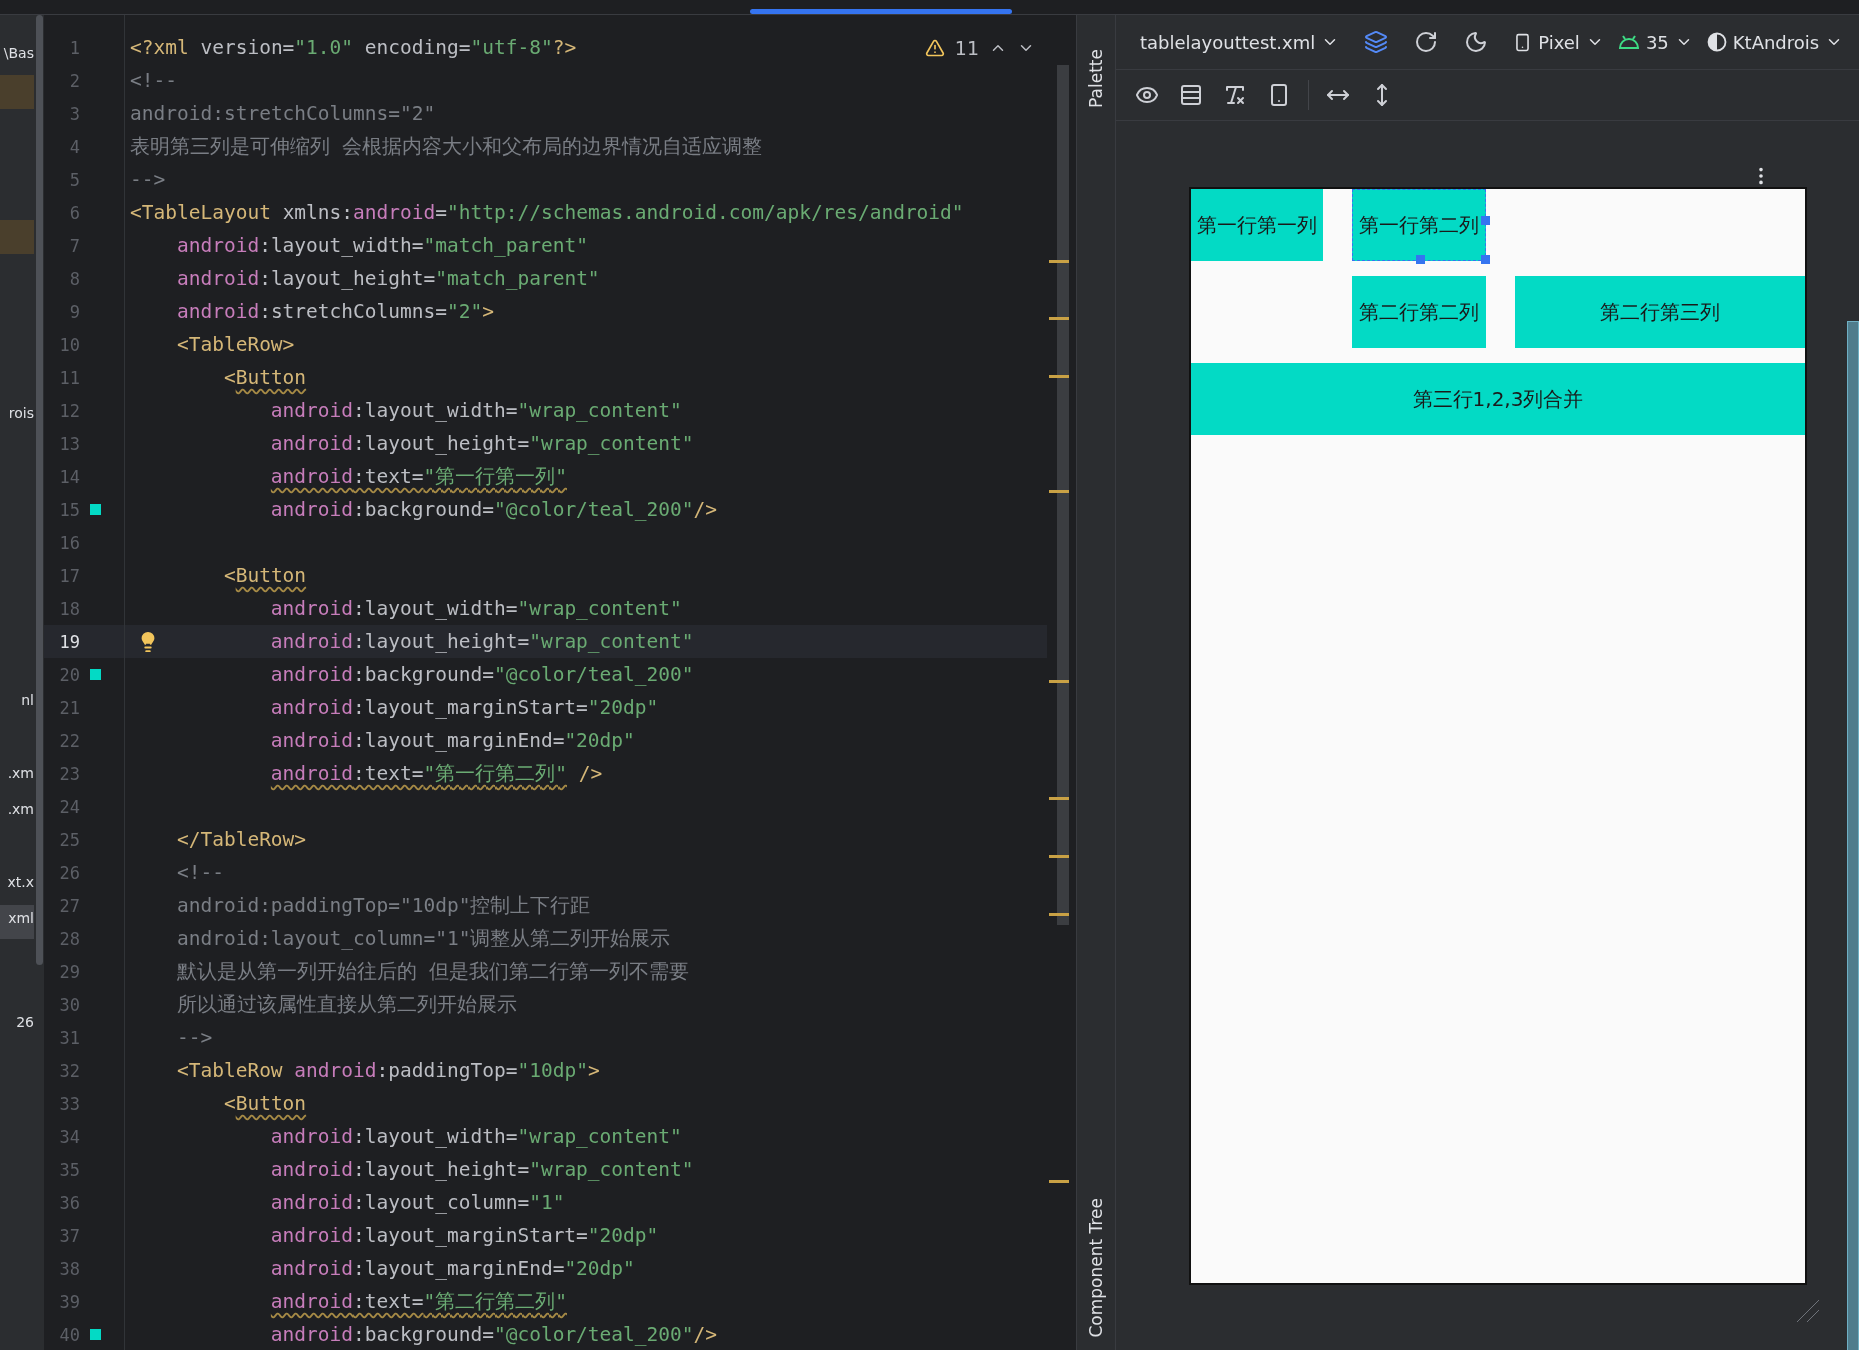 The height and width of the screenshot is (1350, 1859). What do you see at coordinates (446, 147) in the screenshot?
I see `code-comment: 表明第三列是可伸缩列 会根据内容大小和父布局的边界情况自适应调整` at bounding box center [446, 147].